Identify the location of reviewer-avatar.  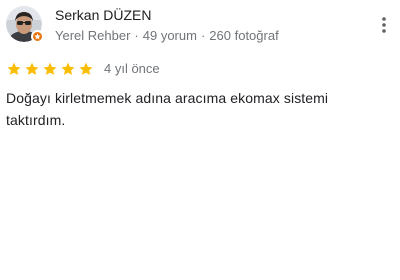
(25, 24).